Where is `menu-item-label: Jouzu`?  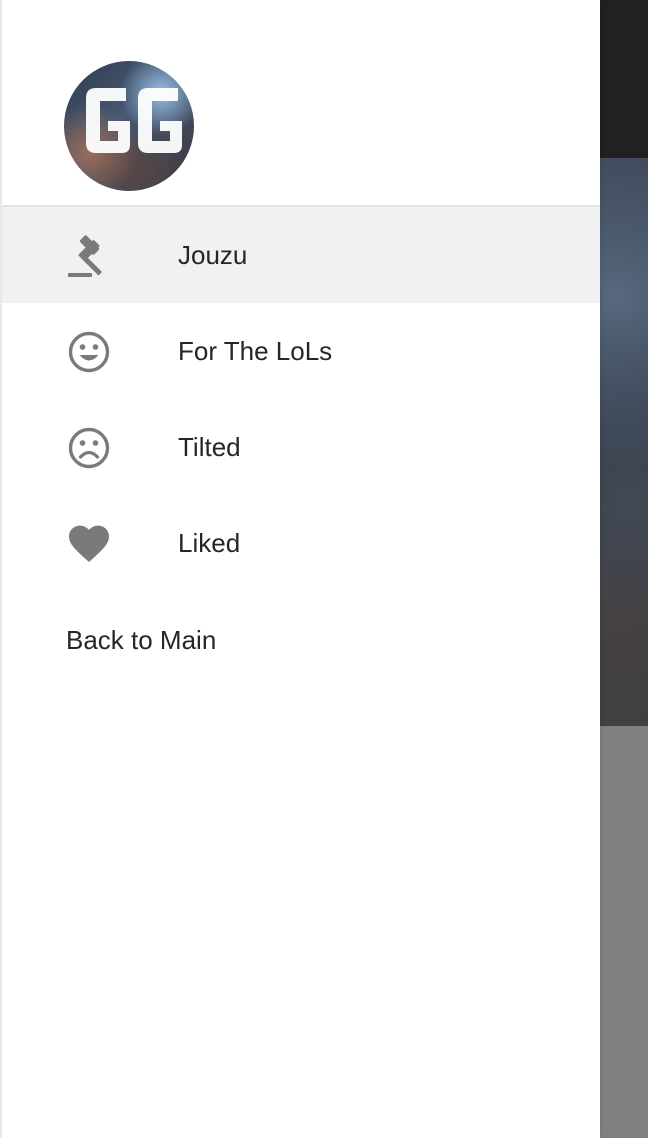 menu-item-label: Jouzu is located at coordinates (213, 255).